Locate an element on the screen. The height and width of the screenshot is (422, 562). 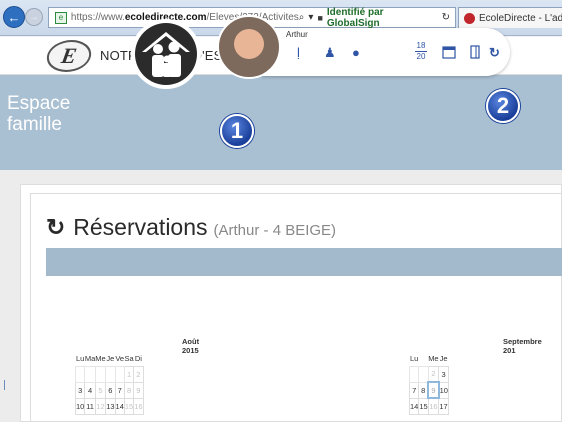
forward-arrow-icon: → is located at coordinates (34, 17).